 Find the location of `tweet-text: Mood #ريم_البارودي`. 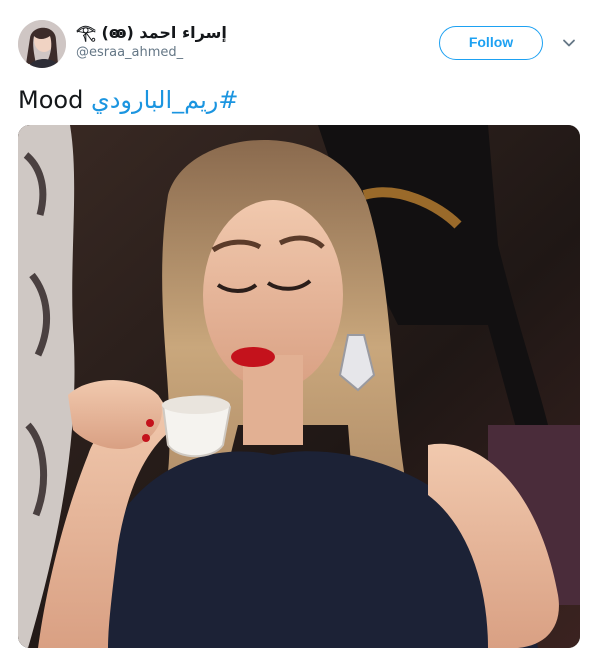

tweet-text: Mood #ريم_البارودي is located at coordinates (128, 100).